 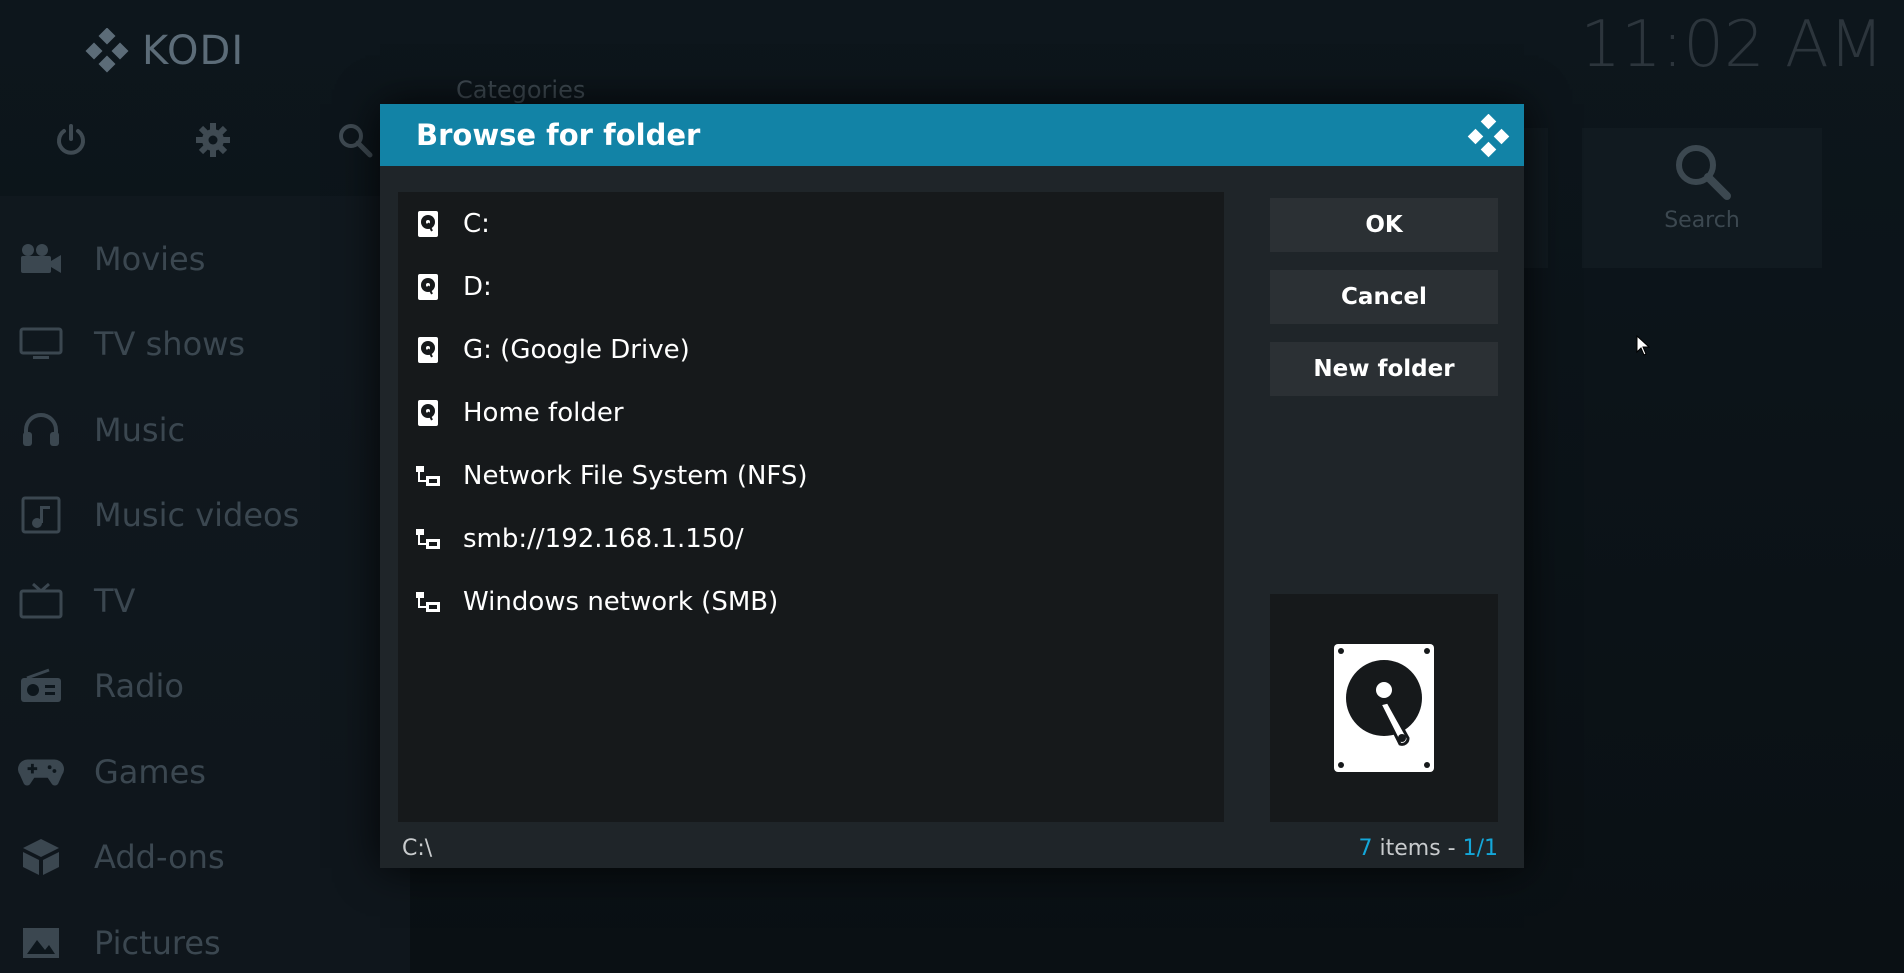 What do you see at coordinates (621, 601) in the screenshot?
I see `list-item-label: Windows network (SMB)` at bounding box center [621, 601].